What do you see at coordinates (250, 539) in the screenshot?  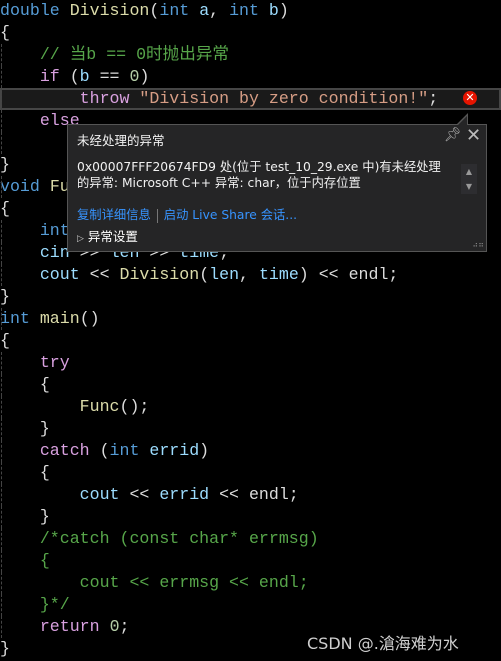 I see `code-line: /*catch (const char* errmsg)` at bounding box center [250, 539].